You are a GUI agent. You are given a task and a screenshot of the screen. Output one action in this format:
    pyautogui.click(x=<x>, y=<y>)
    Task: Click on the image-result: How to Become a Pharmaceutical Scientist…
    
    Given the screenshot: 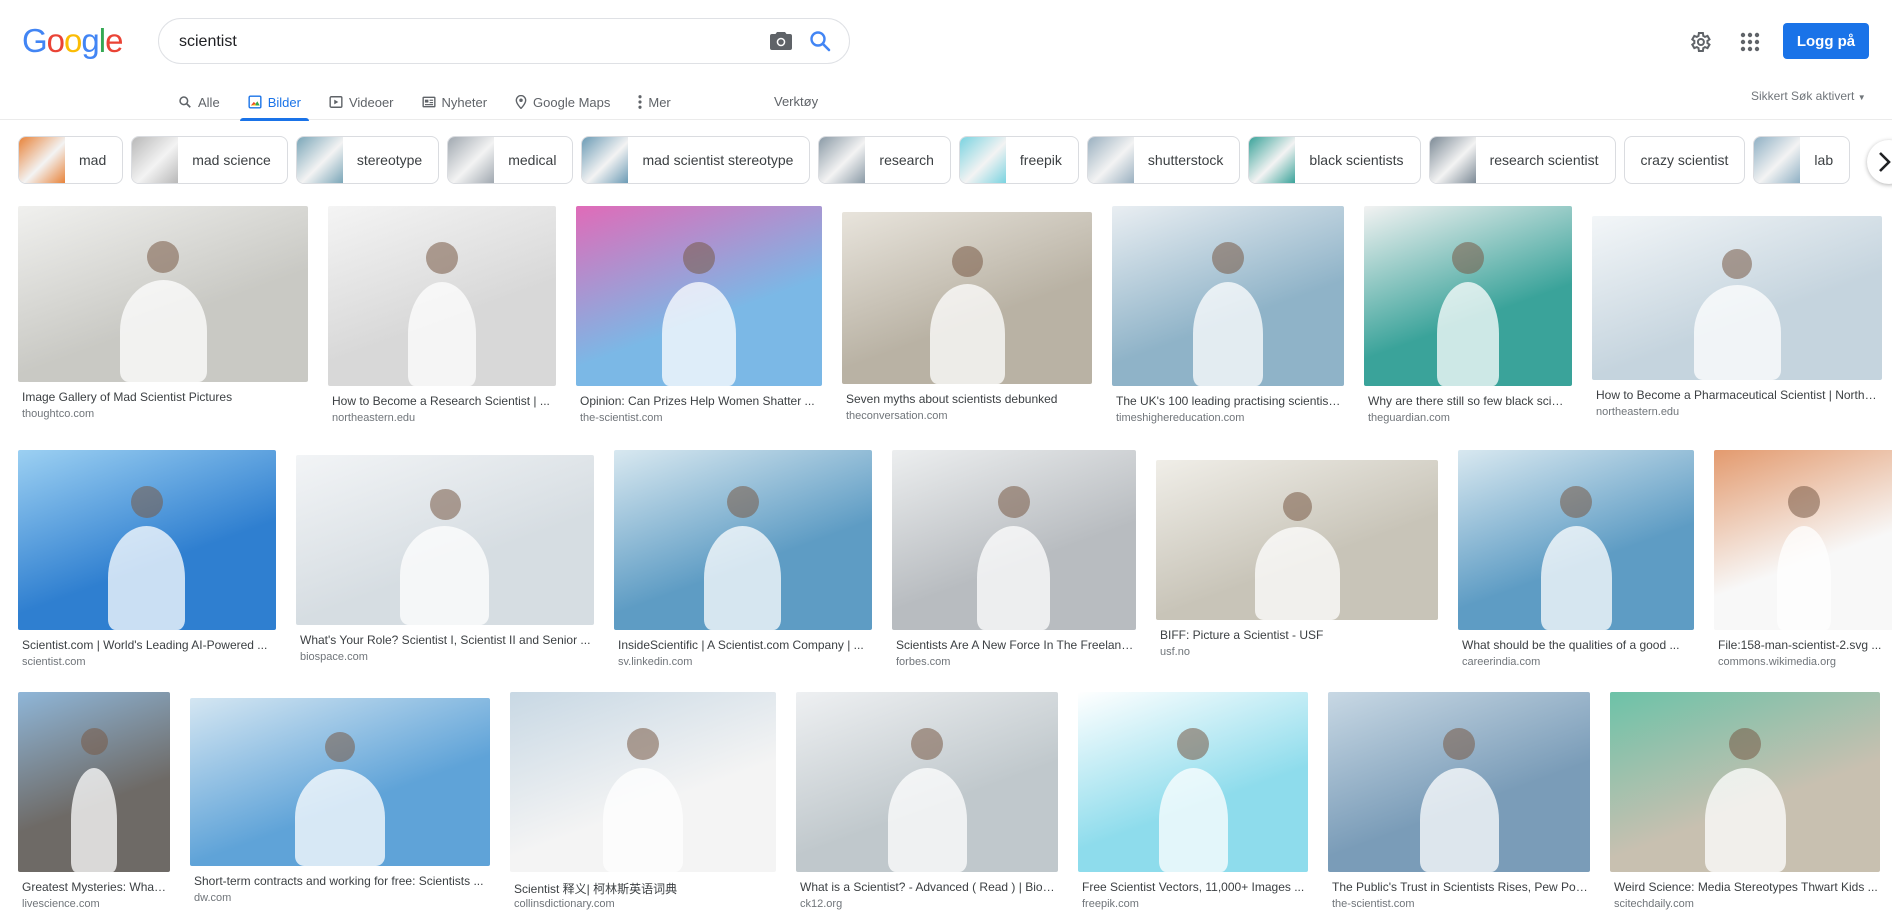 What is the action you would take?
    pyautogui.click(x=1737, y=322)
    